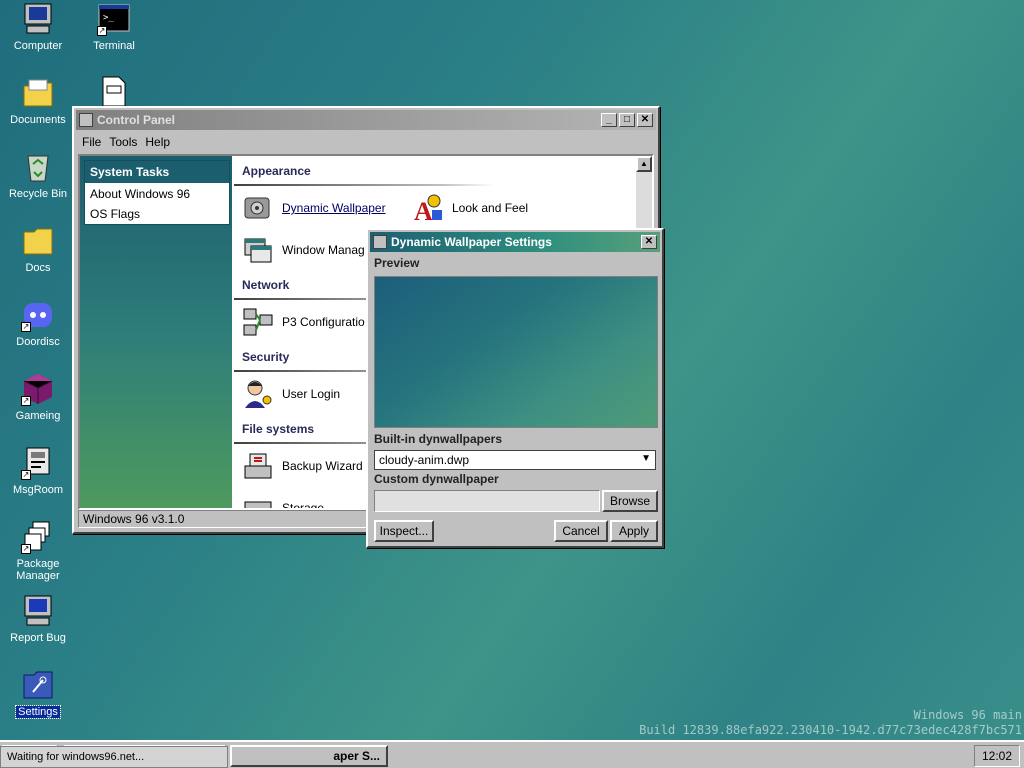 The height and width of the screenshot is (768, 1024). I want to click on item-window-manager: Window Manag, so click(303, 250).